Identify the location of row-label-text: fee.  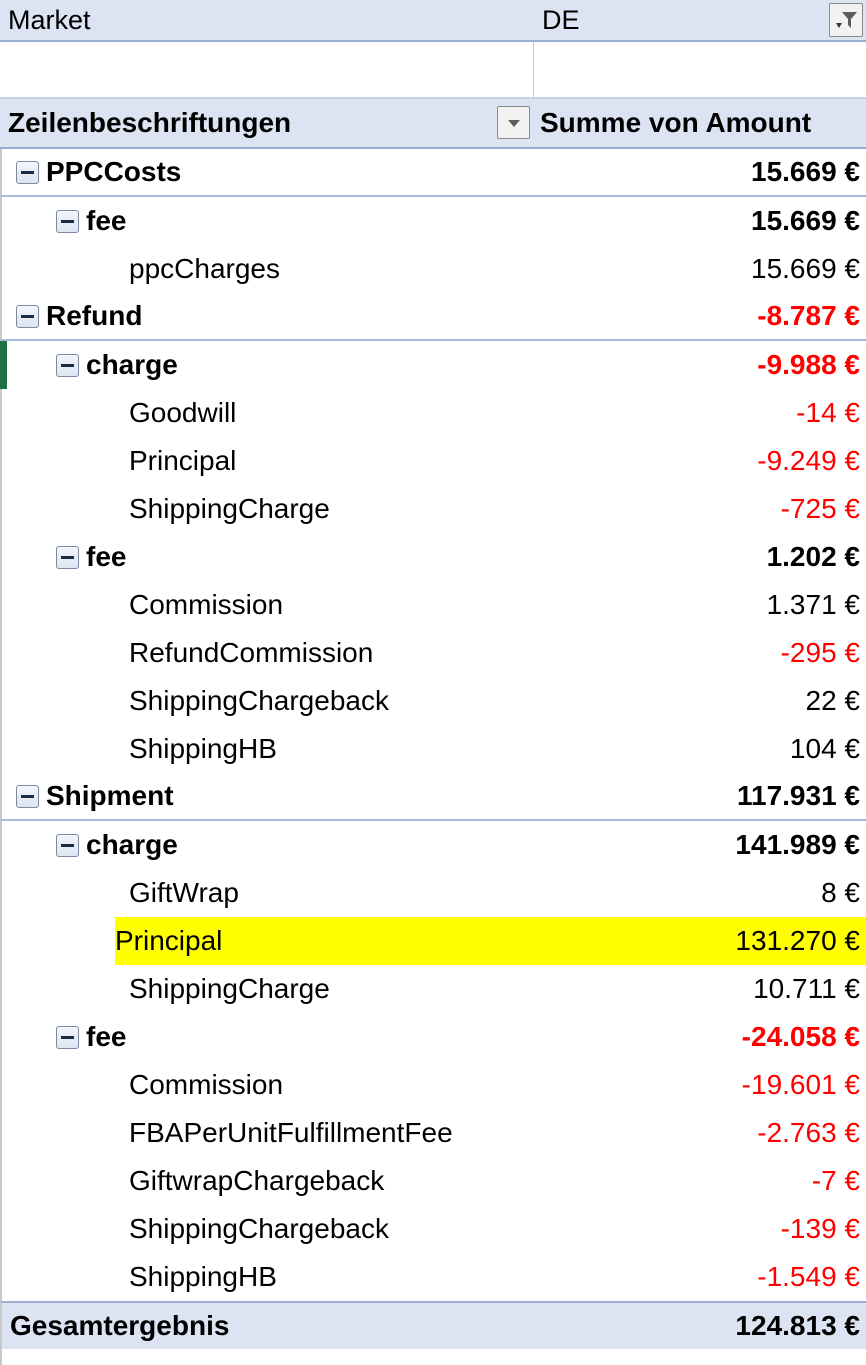
(106, 220).